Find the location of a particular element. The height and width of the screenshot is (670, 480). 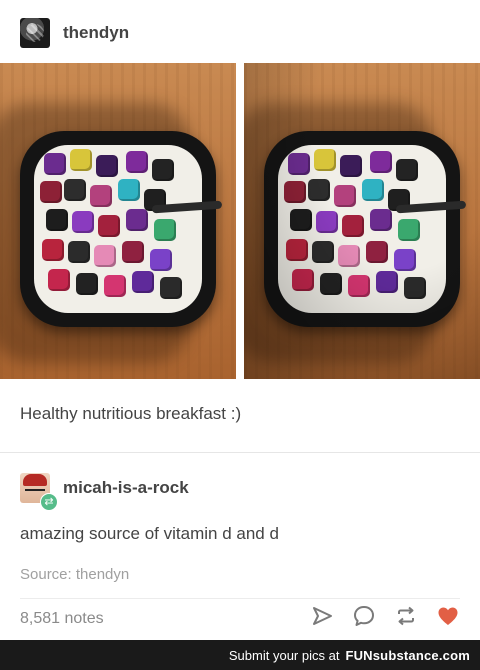

reblog-header: ⇄ micah-is-a-rock is located at coordinates (104, 490).